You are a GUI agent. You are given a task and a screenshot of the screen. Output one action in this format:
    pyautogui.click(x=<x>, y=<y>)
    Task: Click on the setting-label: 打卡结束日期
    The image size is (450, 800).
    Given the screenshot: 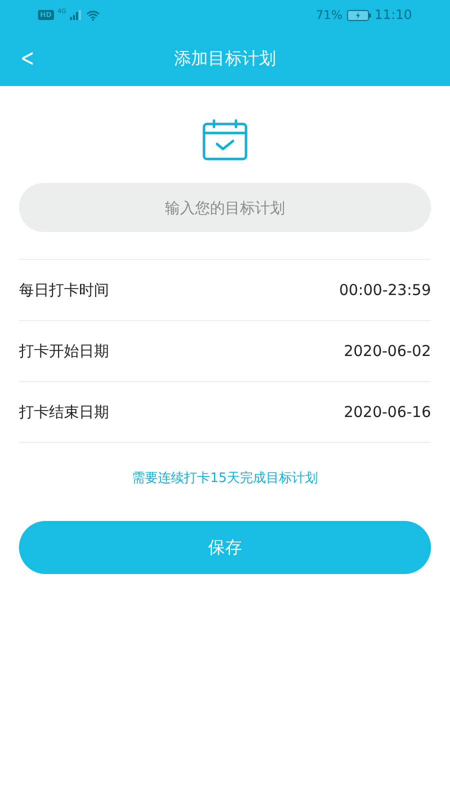 What is the action you would take?
    pyautogui.click(x=64, y=412)
    